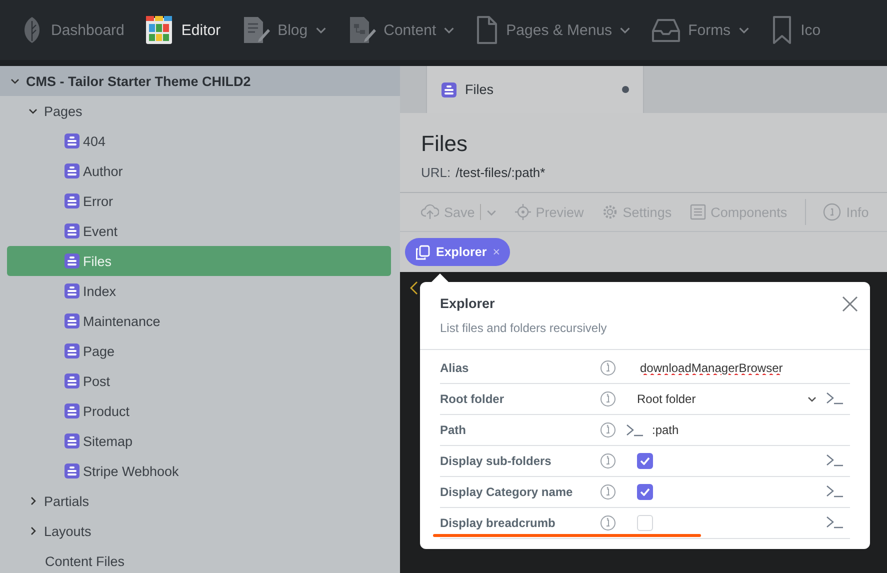 The image size is (887, 573). What do you see at coordinates (496, 461) in the screenshot?
I see `field-label: Display sub-folders` at bounding box center [496, 461].